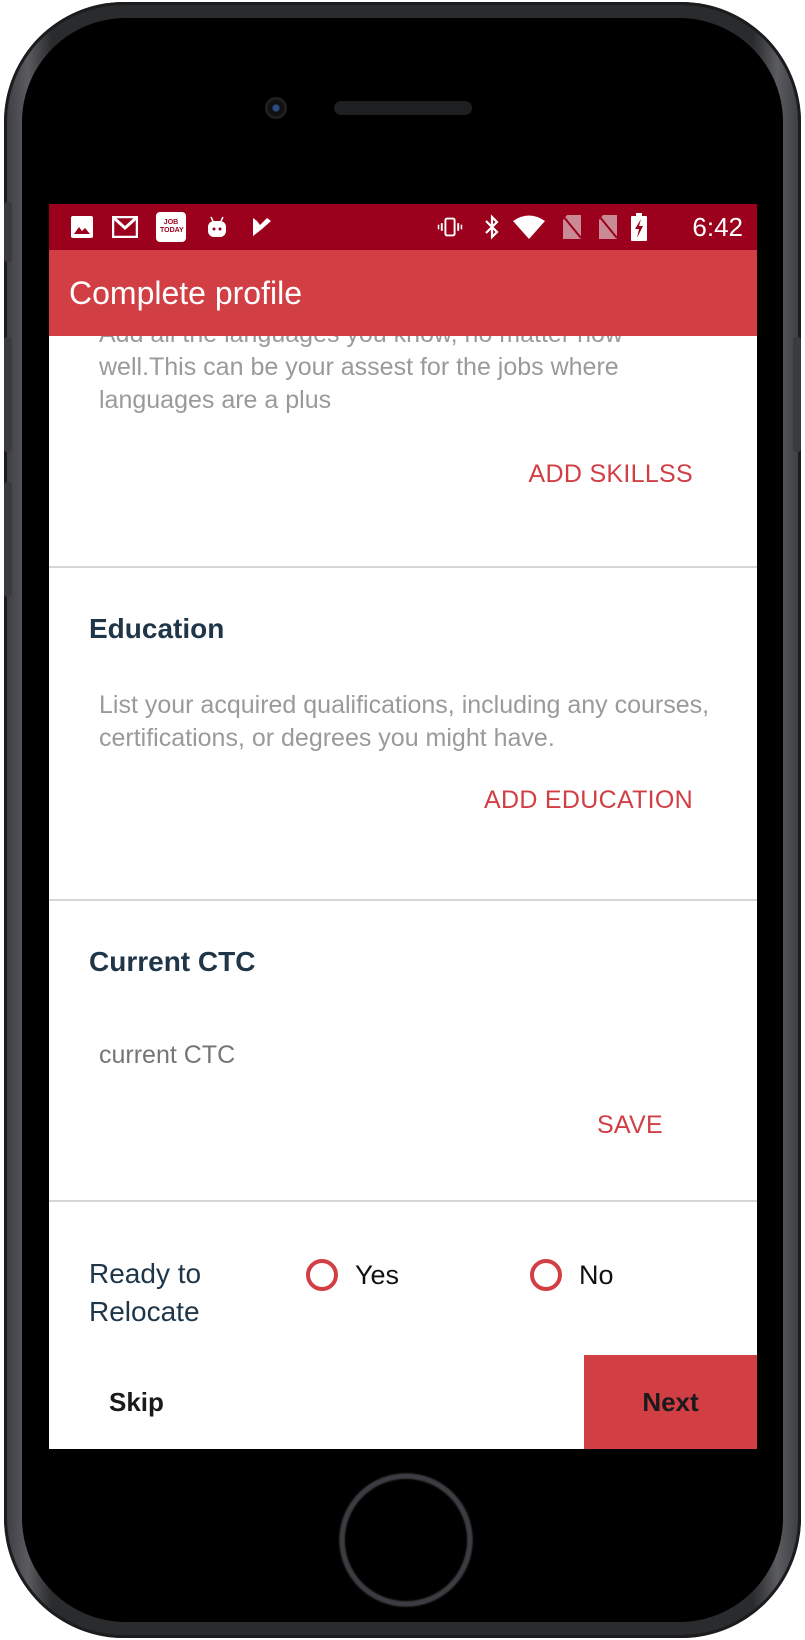  I want to click on battery-charging-icon, so click(639, 227).